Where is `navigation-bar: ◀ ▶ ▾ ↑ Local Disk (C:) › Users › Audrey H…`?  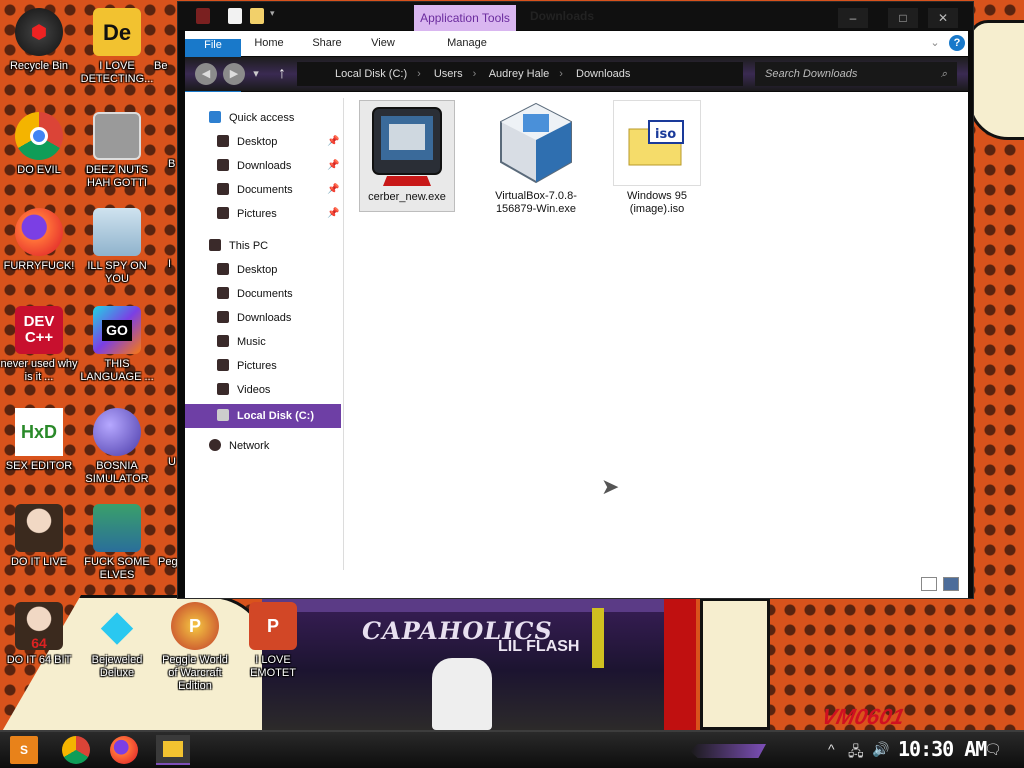
navigation-bar: ◀ ▶ ▾ ↑ Local Disk (C:) › Users › Audrey H… is located at coordinates (576, 74).